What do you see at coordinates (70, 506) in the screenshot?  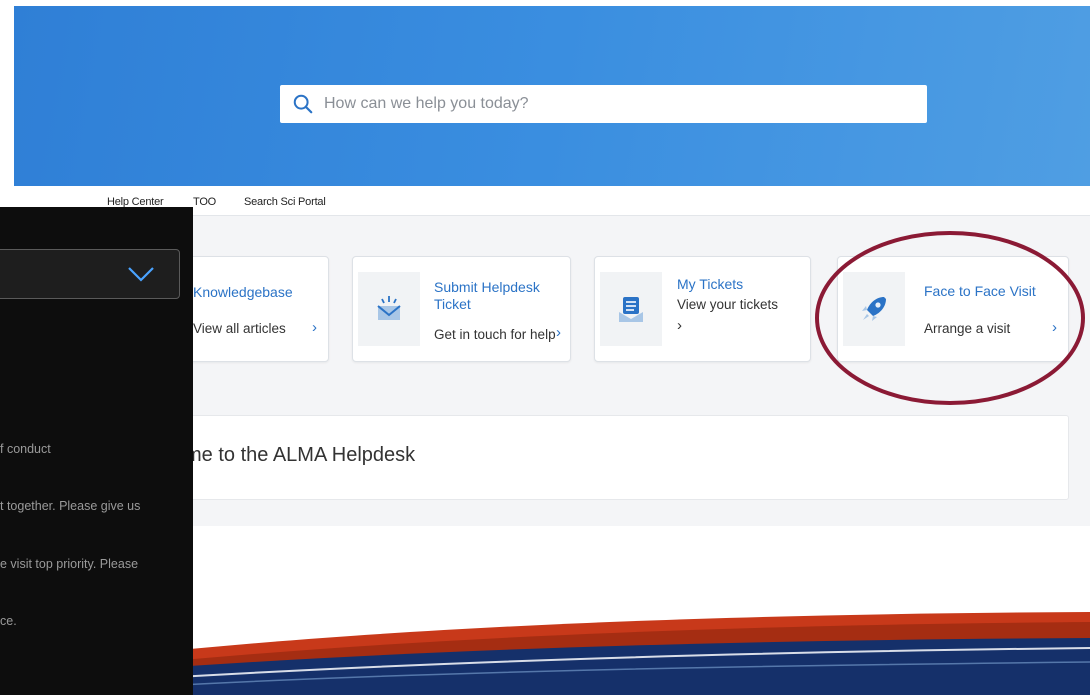 I see `panel-text-line: t together. Please give us` at bounding box center [70, 506].